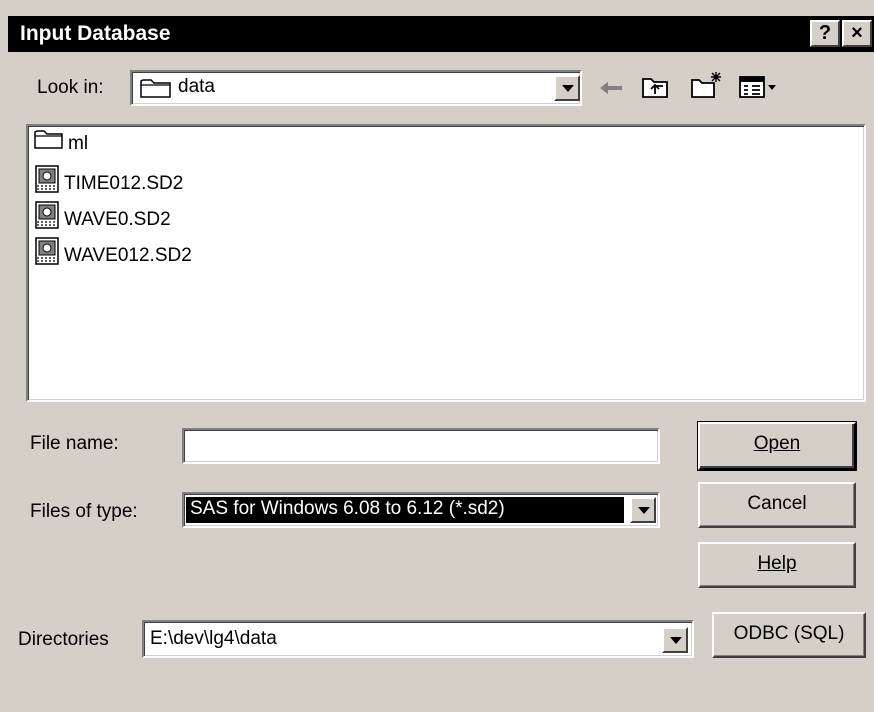  Describe the element at coordinates (758, 89) in the screenshot. I see `view-menu-icon` at that location.